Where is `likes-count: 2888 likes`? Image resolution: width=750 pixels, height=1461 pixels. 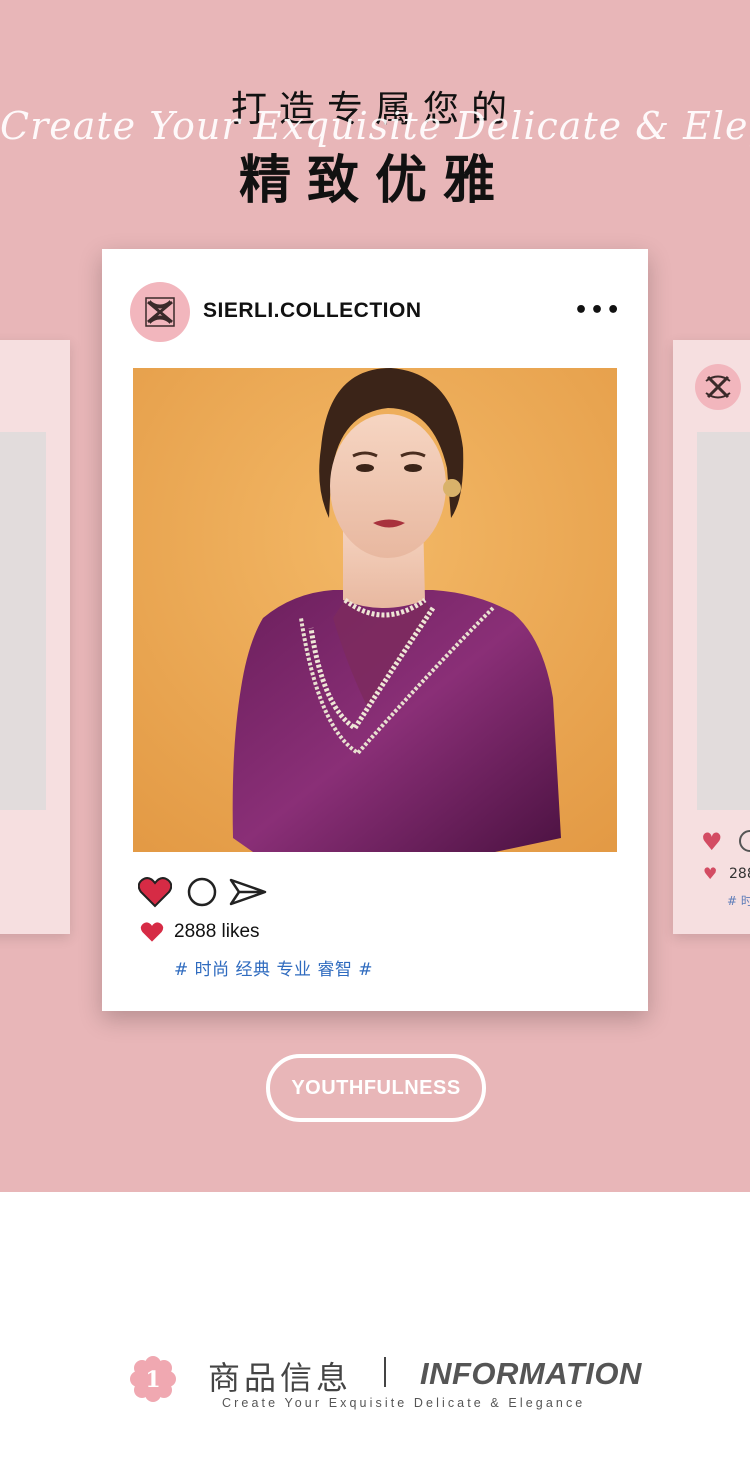
likes-count: 2888 likes is located at coordinates (217, 931).